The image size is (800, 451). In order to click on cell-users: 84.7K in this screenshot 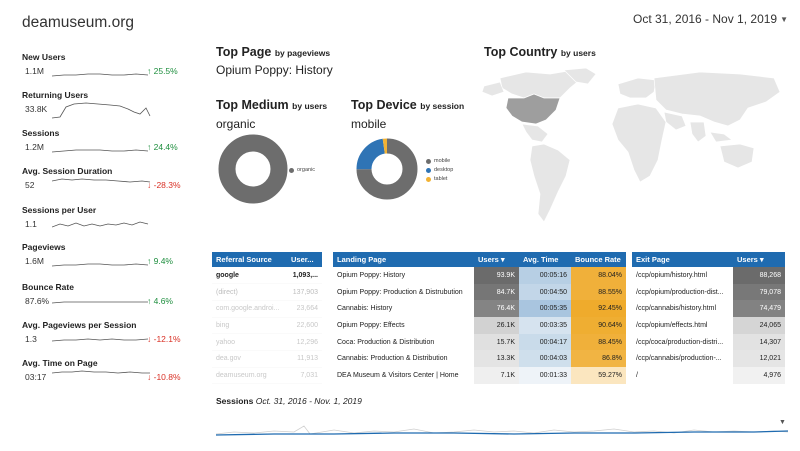, I will do `click(496, 292)`.